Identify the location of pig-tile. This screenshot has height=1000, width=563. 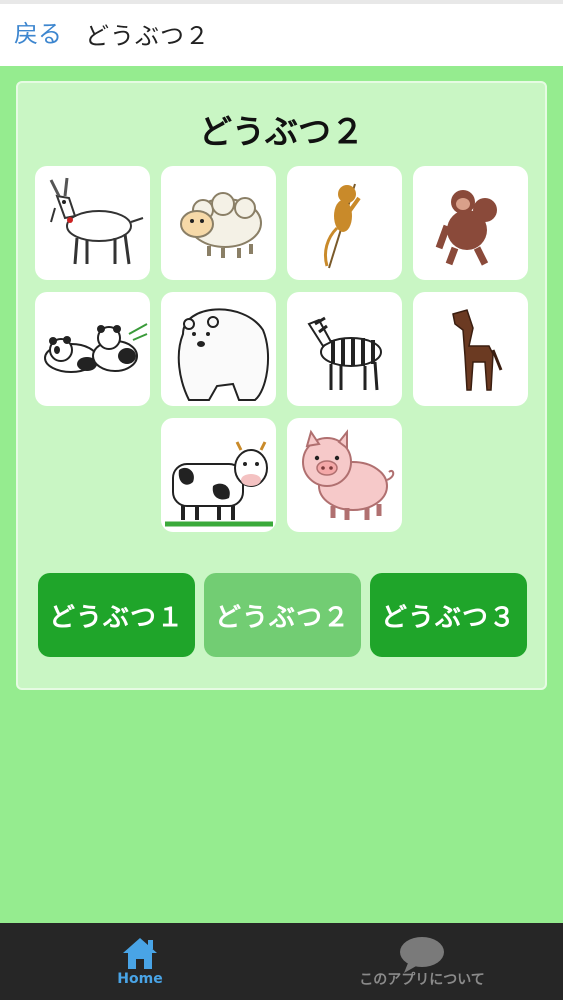
(344, 475).